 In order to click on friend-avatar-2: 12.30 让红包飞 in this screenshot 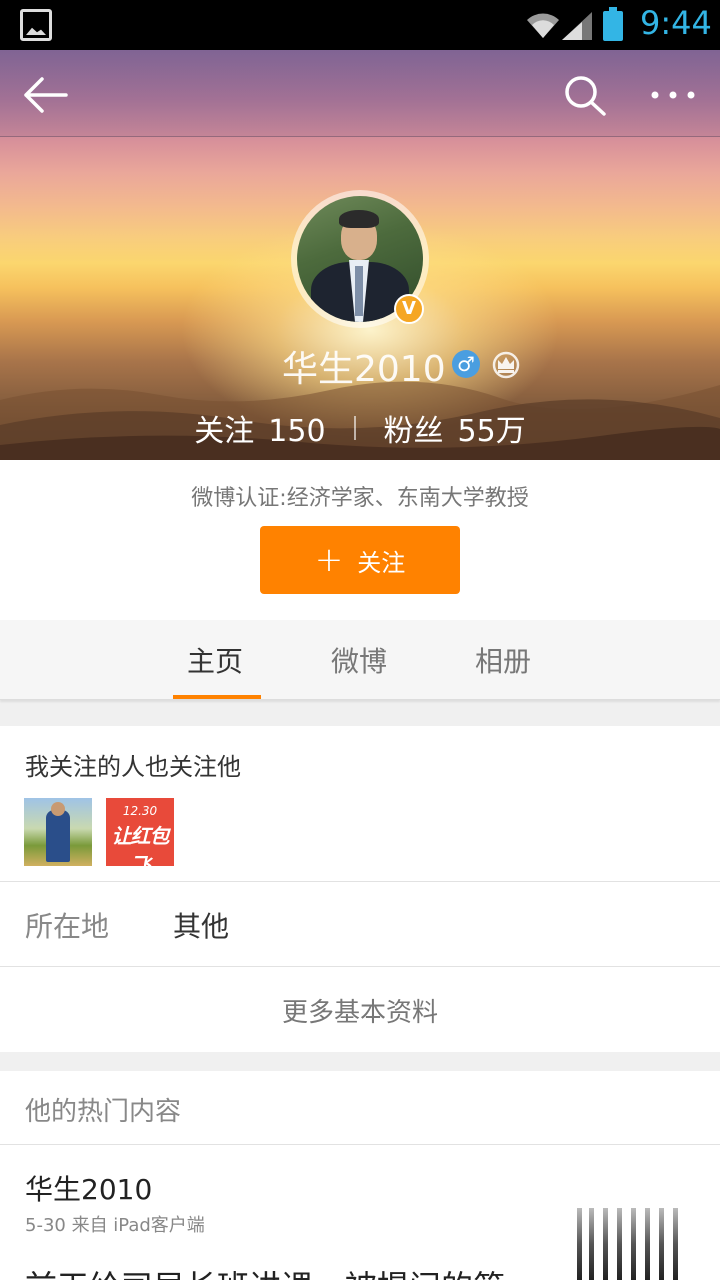, I will do `click(140, 832)`.